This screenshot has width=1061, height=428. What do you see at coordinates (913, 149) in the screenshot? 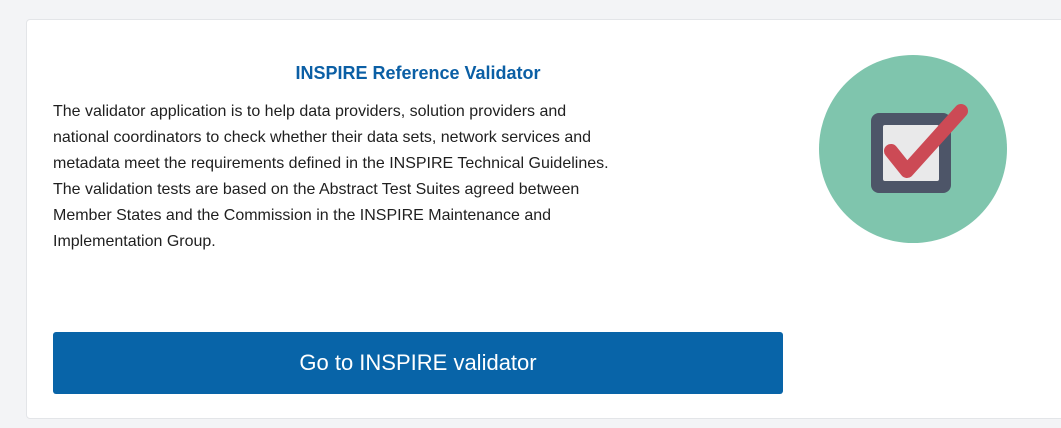
I see `checkbox-check-icon` at bounding box center [913, 149].